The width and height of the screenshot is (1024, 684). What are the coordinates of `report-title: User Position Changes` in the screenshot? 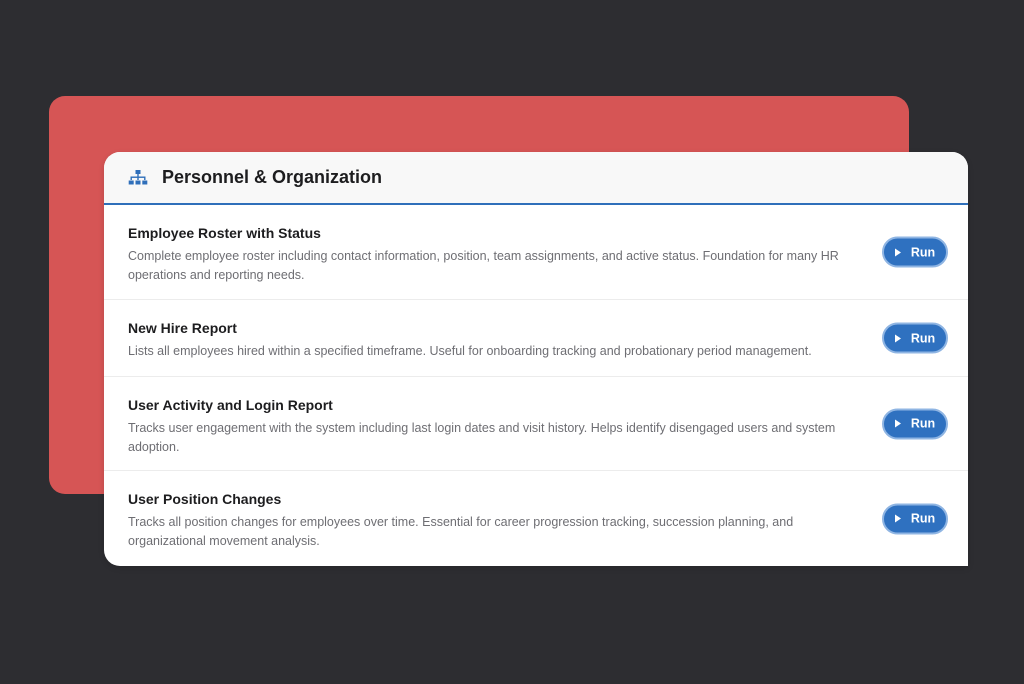 It's located at (205, 499).